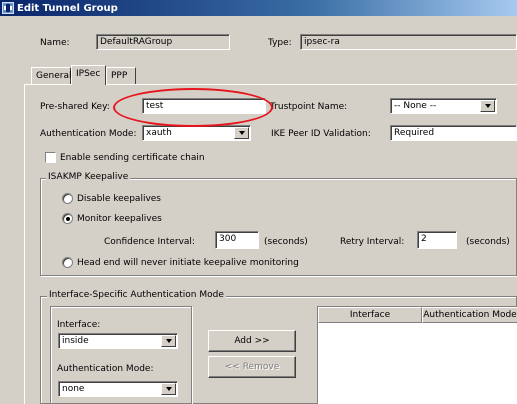 This screenshot has width=517, height=404. What do you see at coordinates (309, 107) in the screenshot?
I see `trustpoint-label: Trustpoint Name:` at bounding box center [309, 107].